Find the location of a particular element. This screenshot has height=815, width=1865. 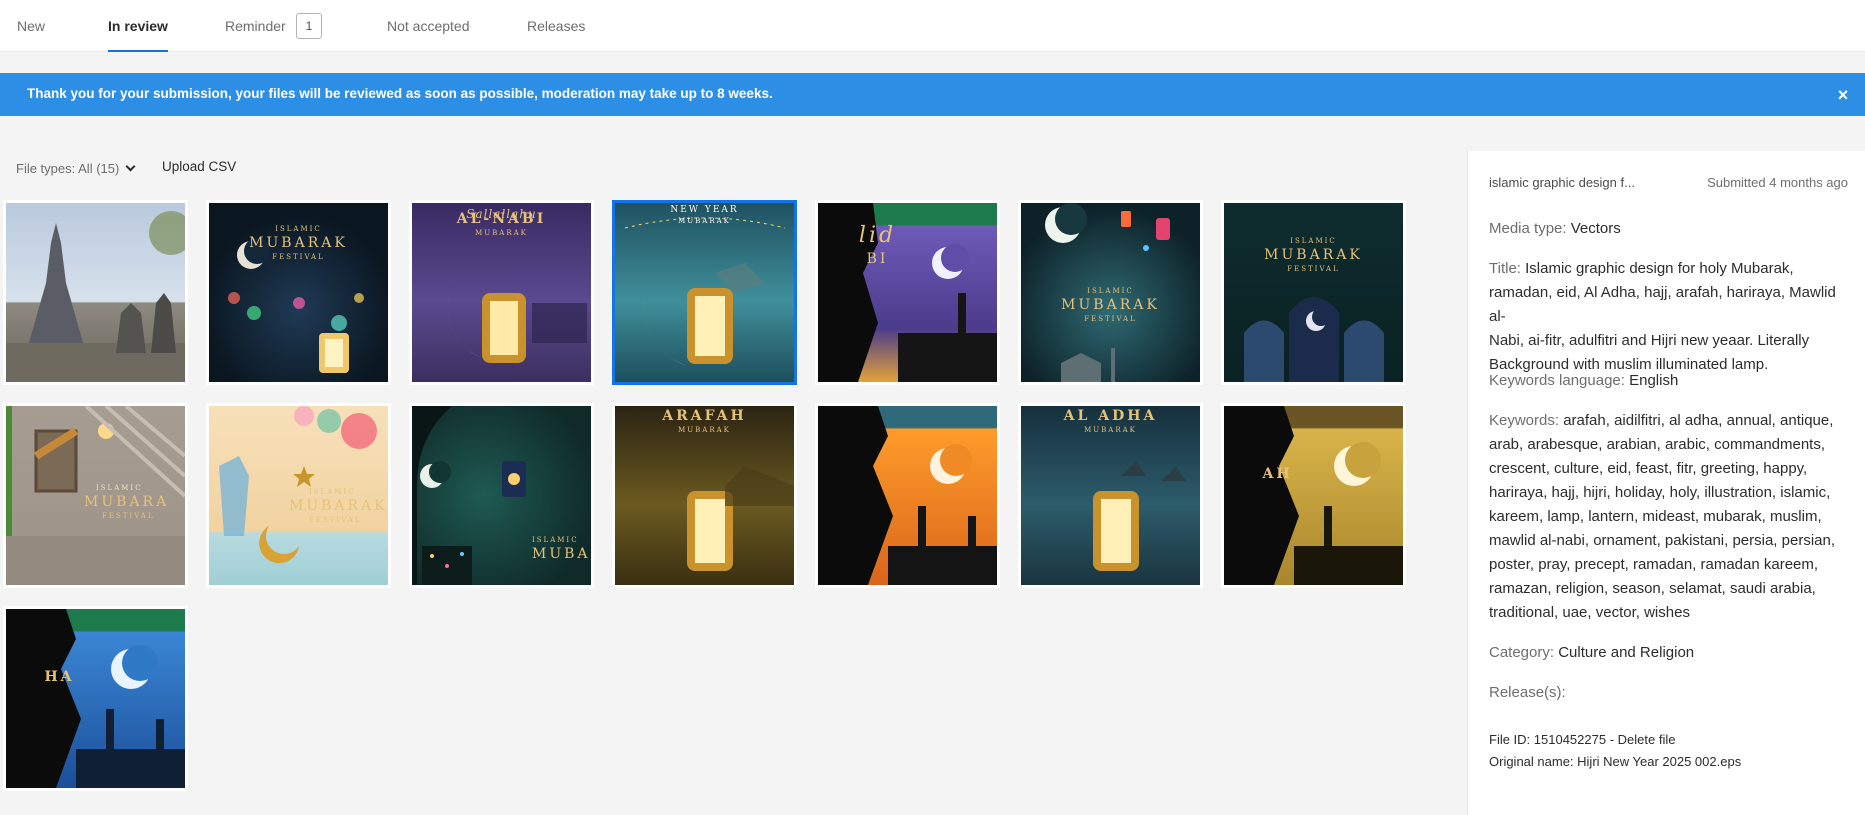

releases-label: Release(s): is located at coordinates (1527, 692).